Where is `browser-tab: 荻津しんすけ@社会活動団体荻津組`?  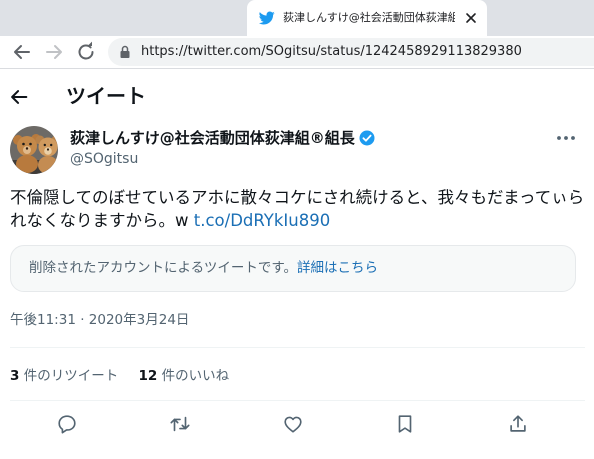
browser-tab: 荻津しんすけ@社会活動団体荻津組 is located at coordinates (367, 18).